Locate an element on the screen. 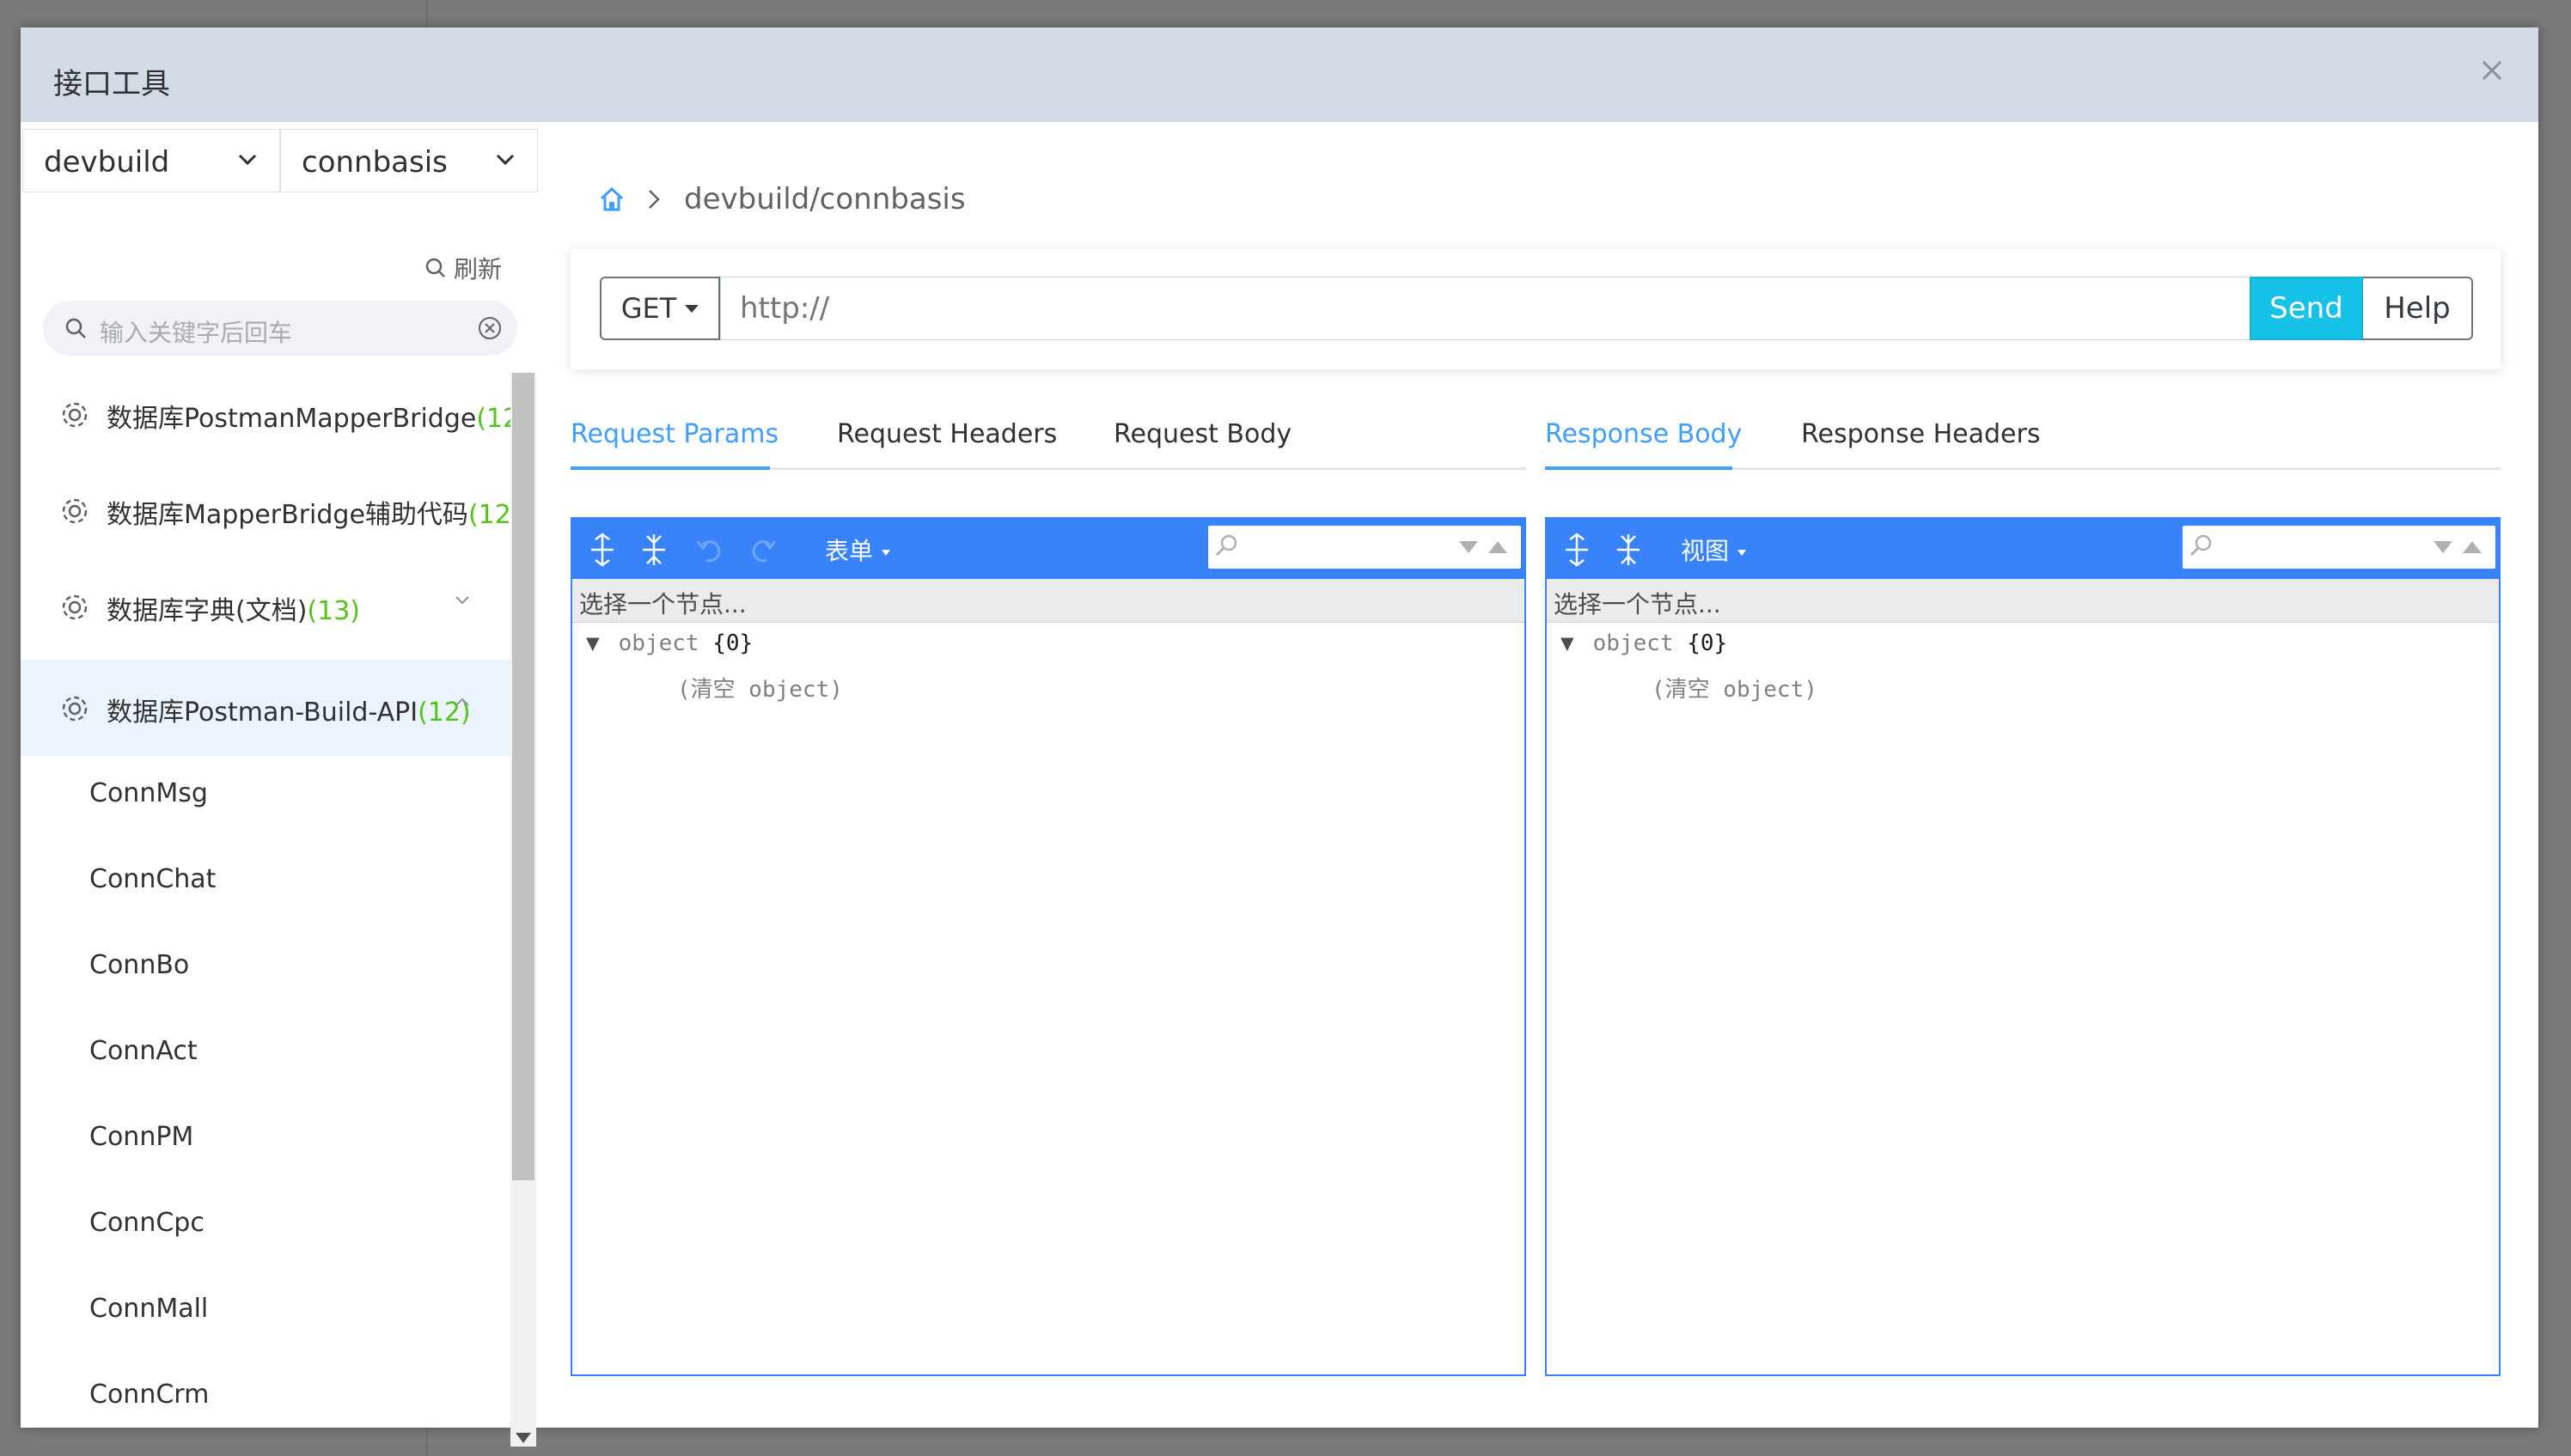  dialog-title: 接口工具 is located at coordinates (111, 84).